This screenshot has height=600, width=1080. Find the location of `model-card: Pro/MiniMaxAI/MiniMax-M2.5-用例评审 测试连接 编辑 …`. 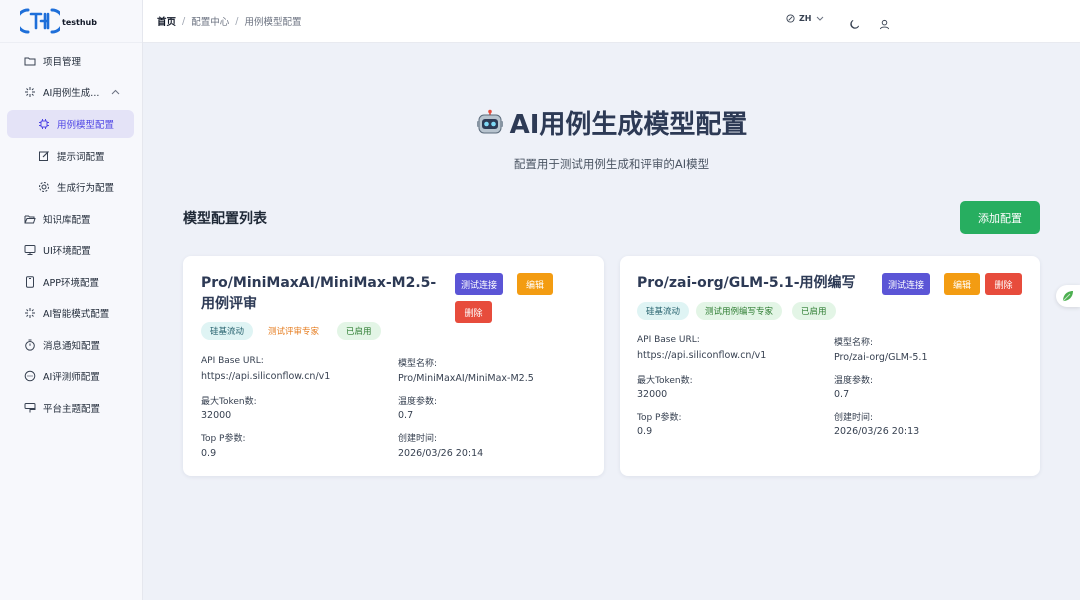

model-card: Pro/MiniMaxAI/MiniMax-M2.5-用例评审 测试连接 编辑 … is located at coordinates (393, 366).